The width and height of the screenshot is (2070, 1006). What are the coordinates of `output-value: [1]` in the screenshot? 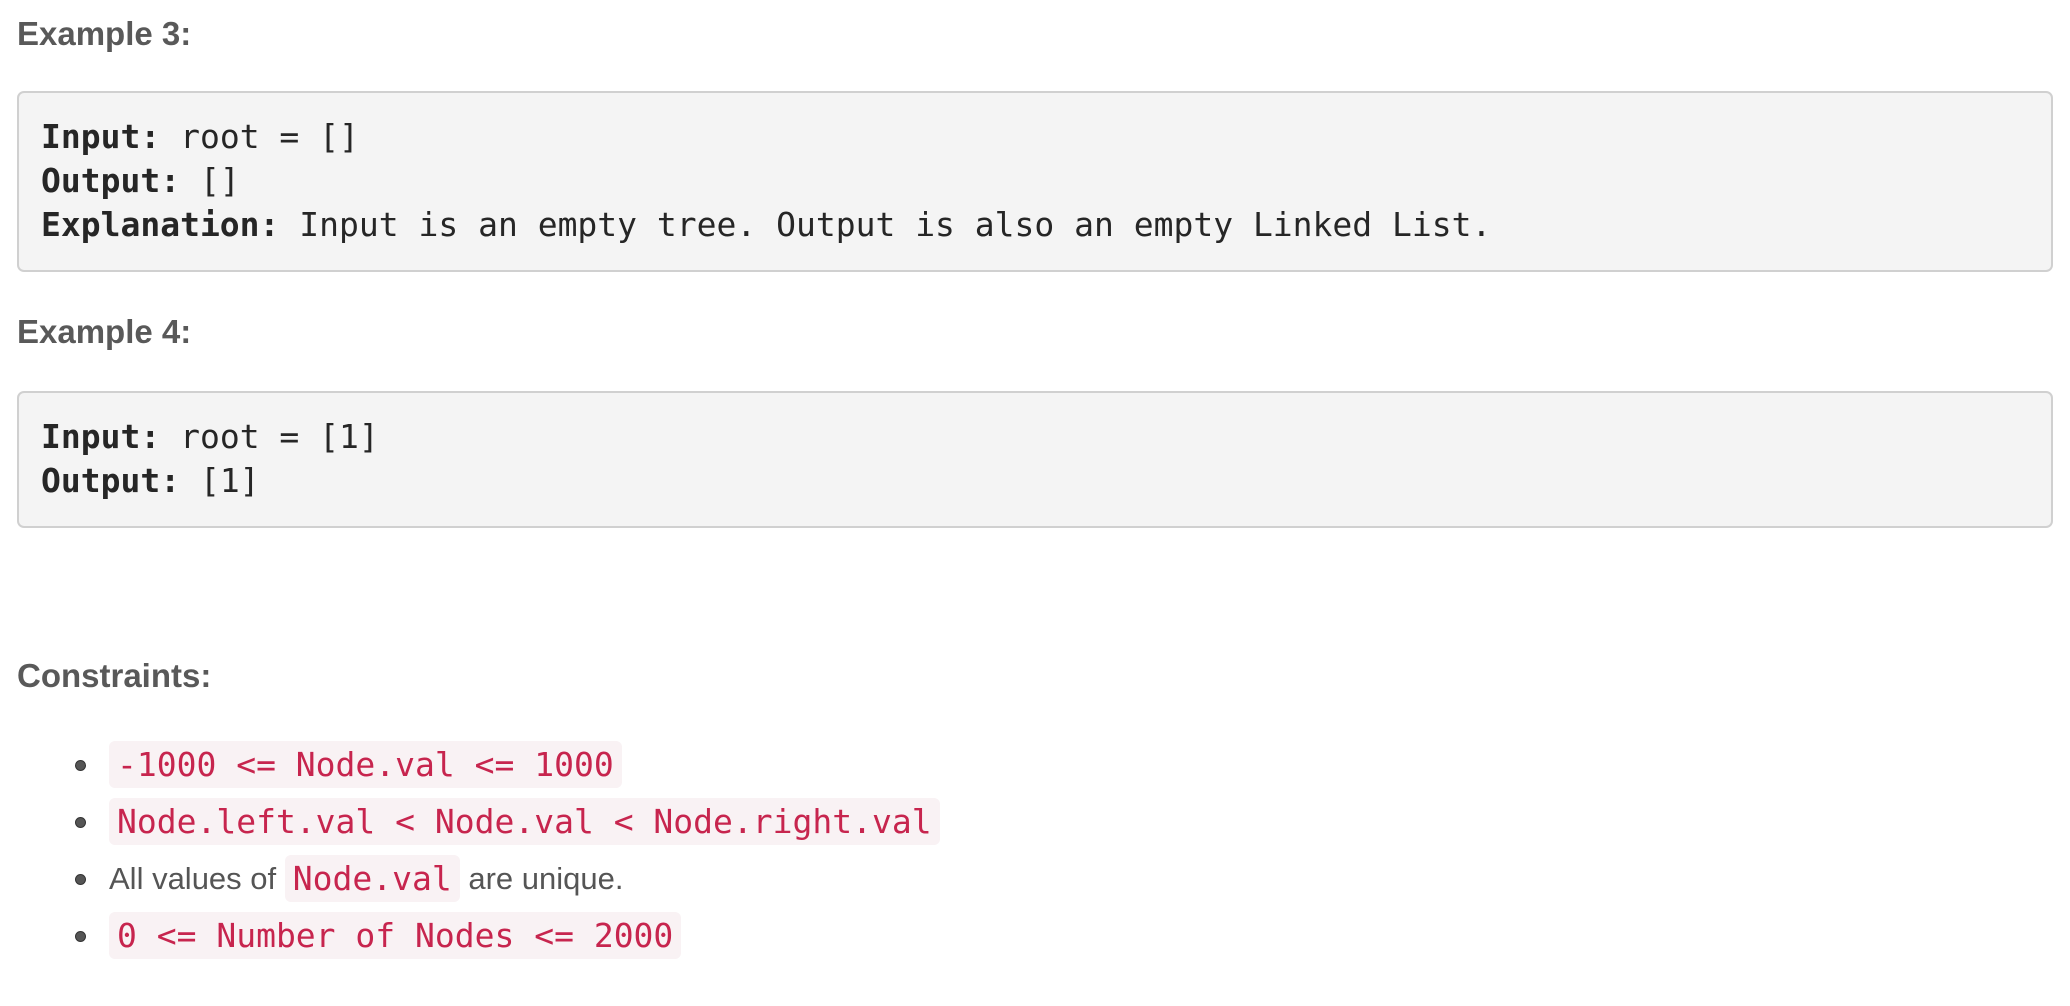 It's located at (220, 480).